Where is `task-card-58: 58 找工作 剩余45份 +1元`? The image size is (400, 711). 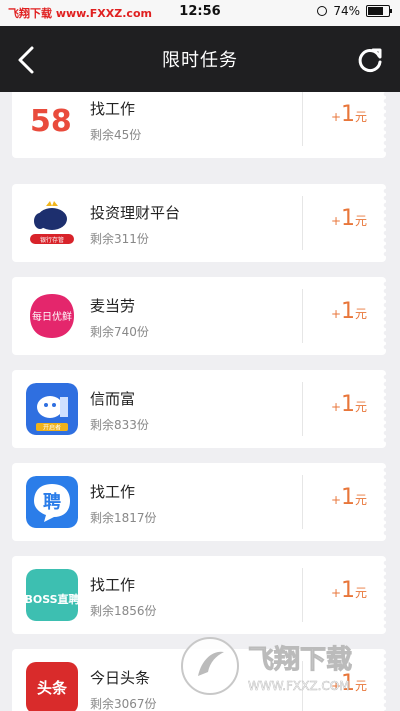
task-card-58: 58 找工作 剩余45份 +1元 is located at coordinates (199, 125).